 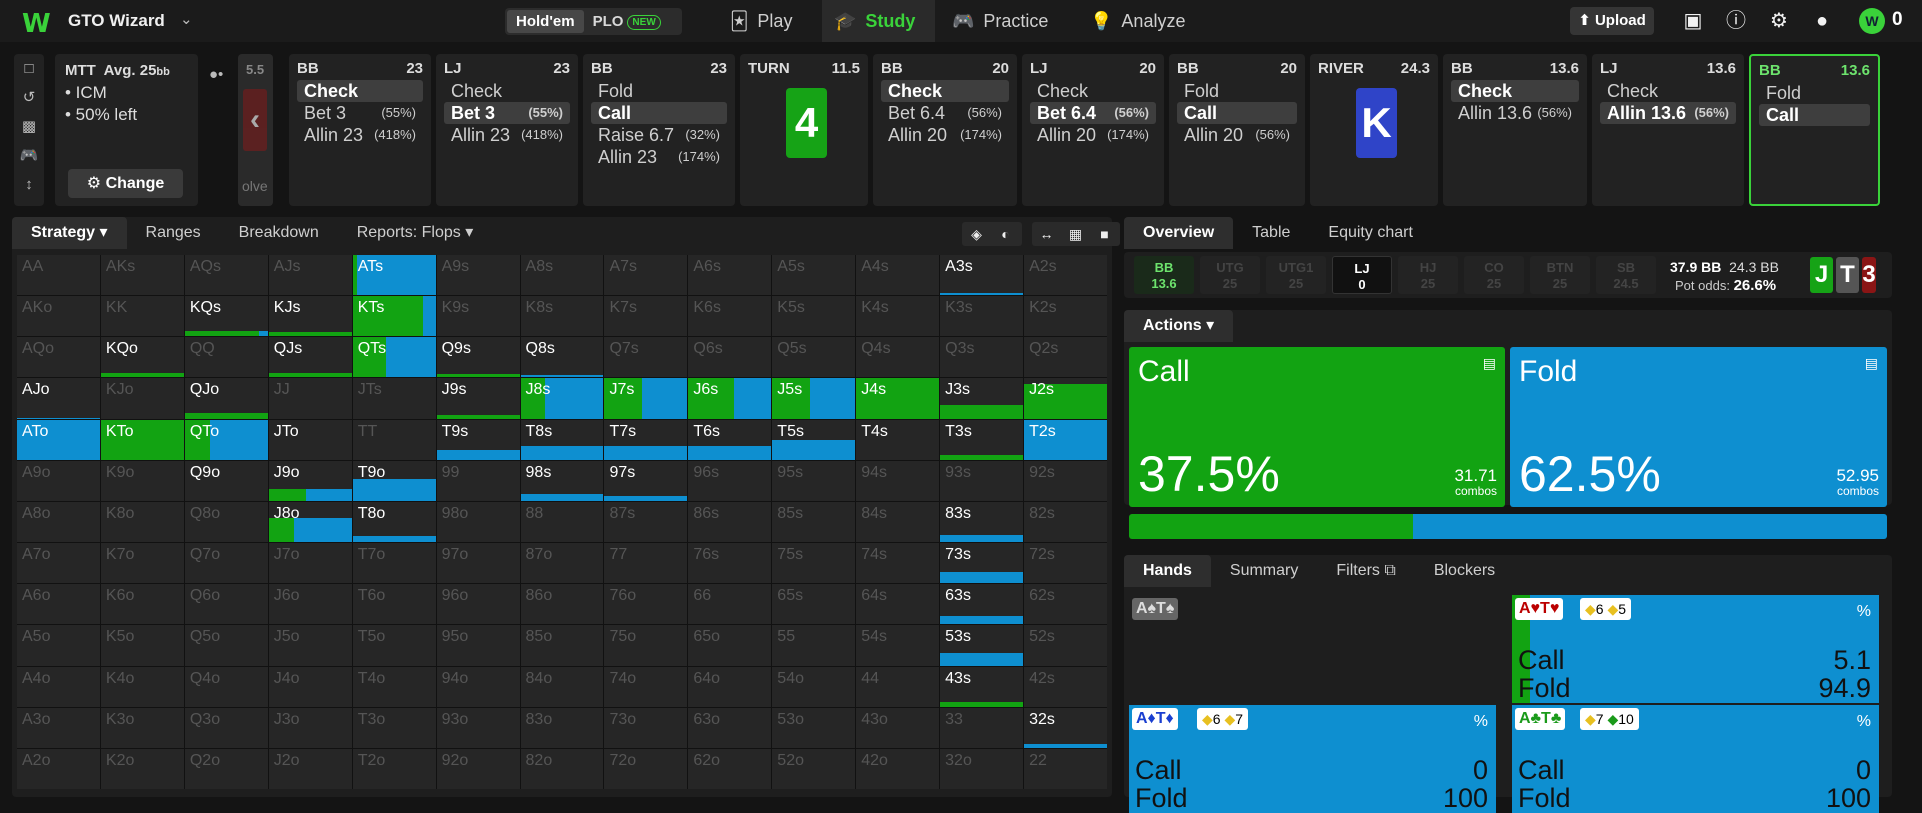 I want to click on matrix-cell: K8s, so click(x=562, y=316).